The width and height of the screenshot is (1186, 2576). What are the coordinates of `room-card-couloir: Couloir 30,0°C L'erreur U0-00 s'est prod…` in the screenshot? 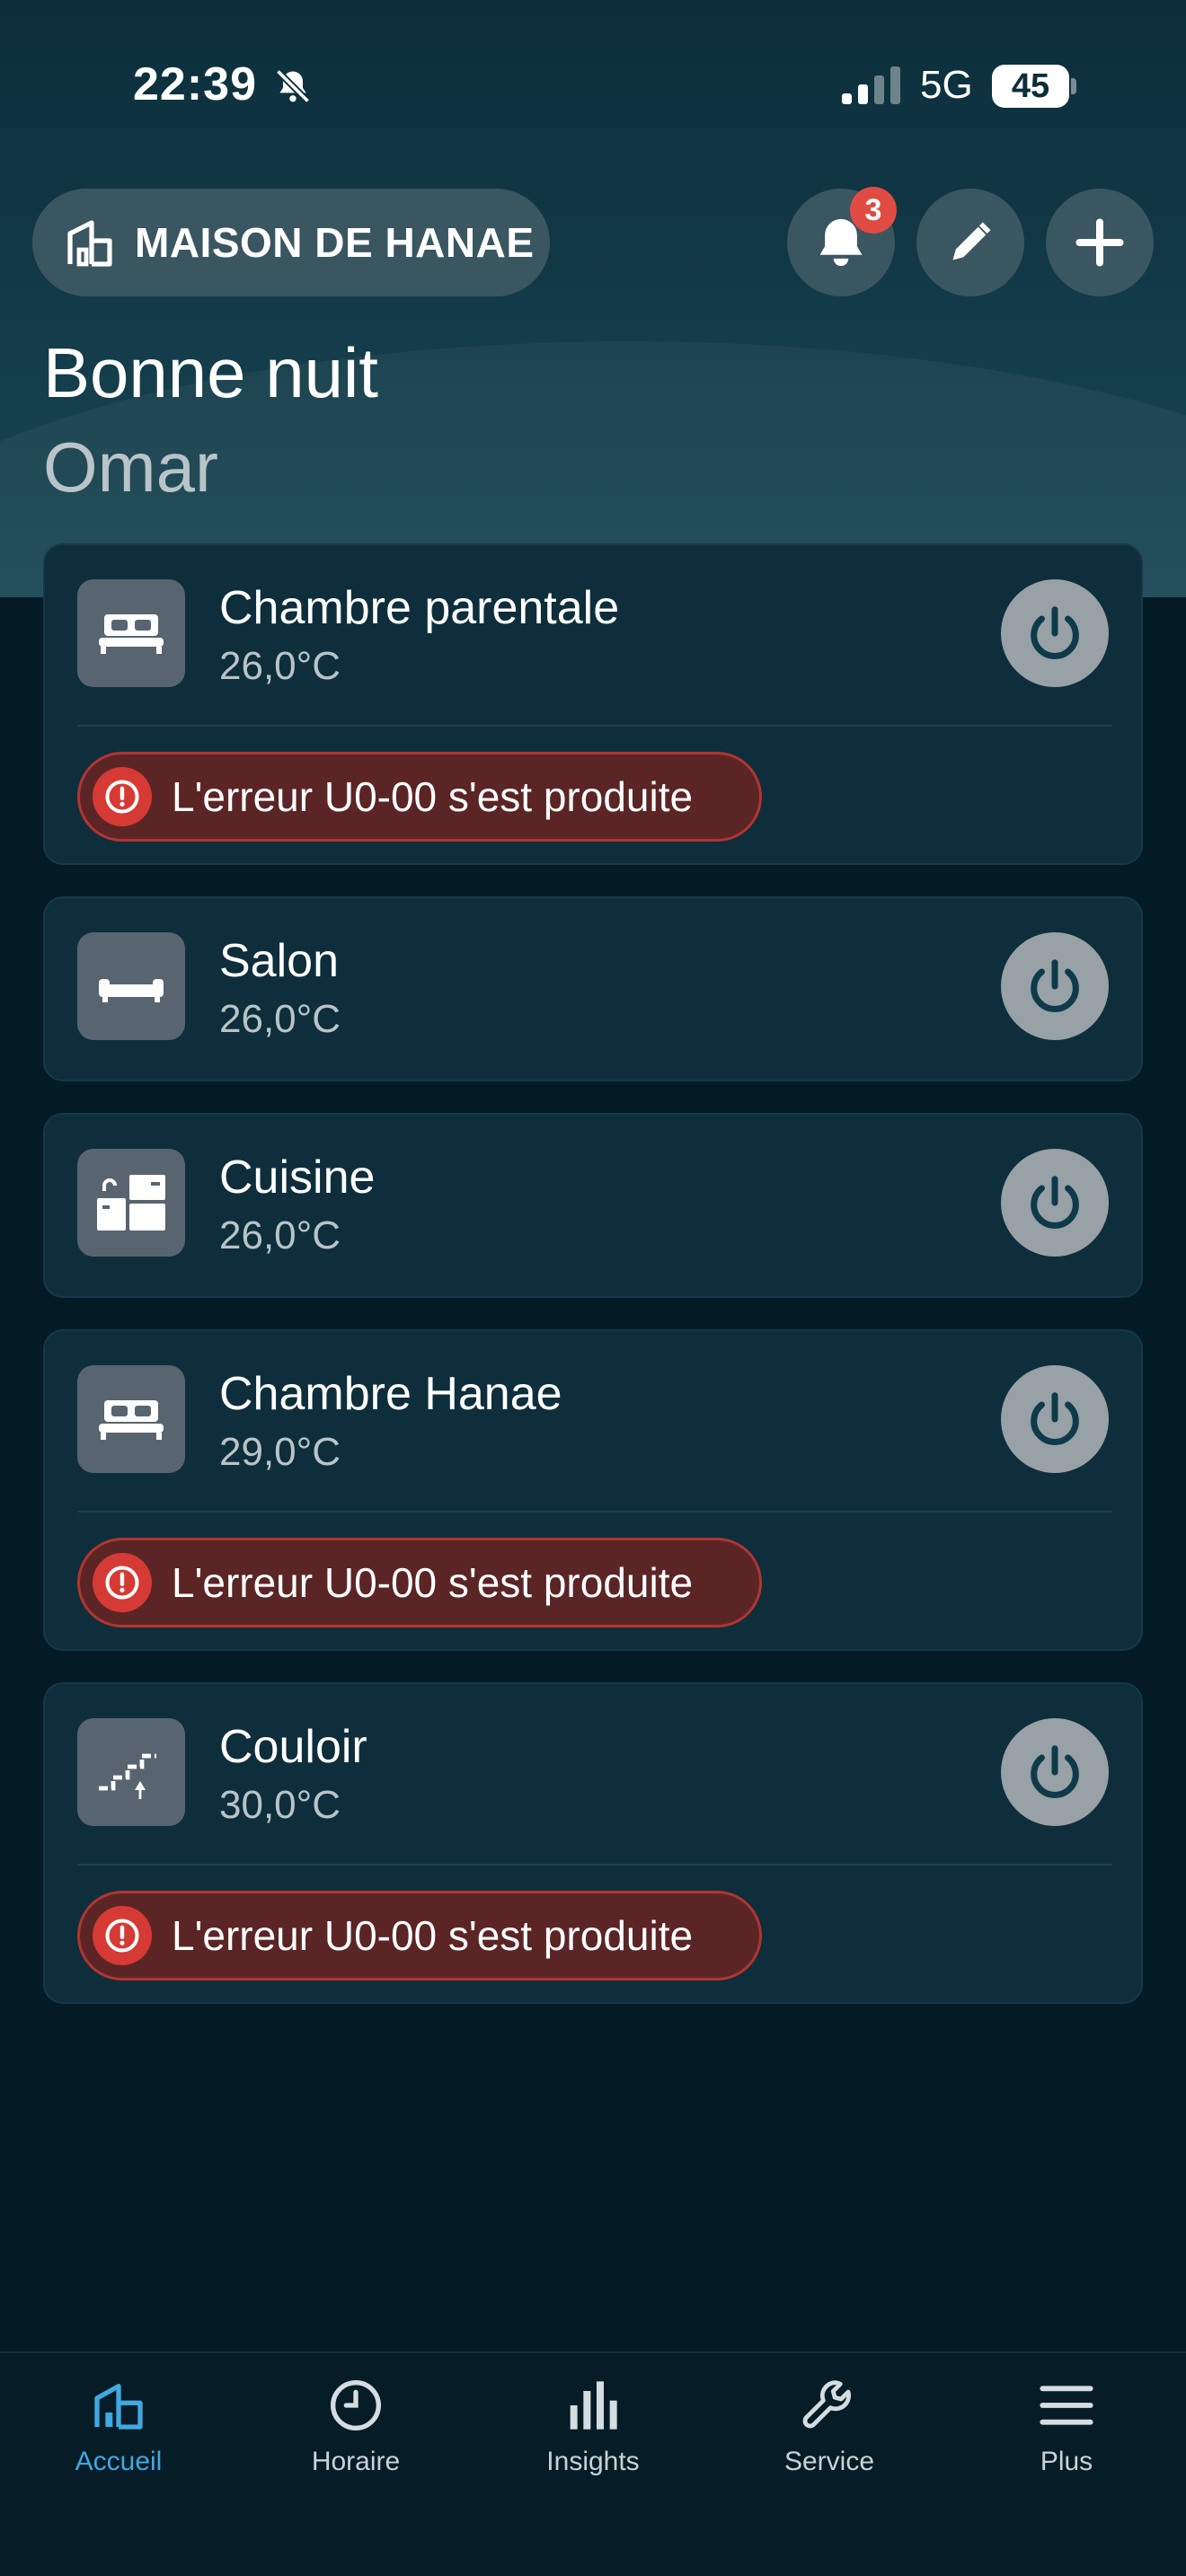 It's located at (593, 1843).